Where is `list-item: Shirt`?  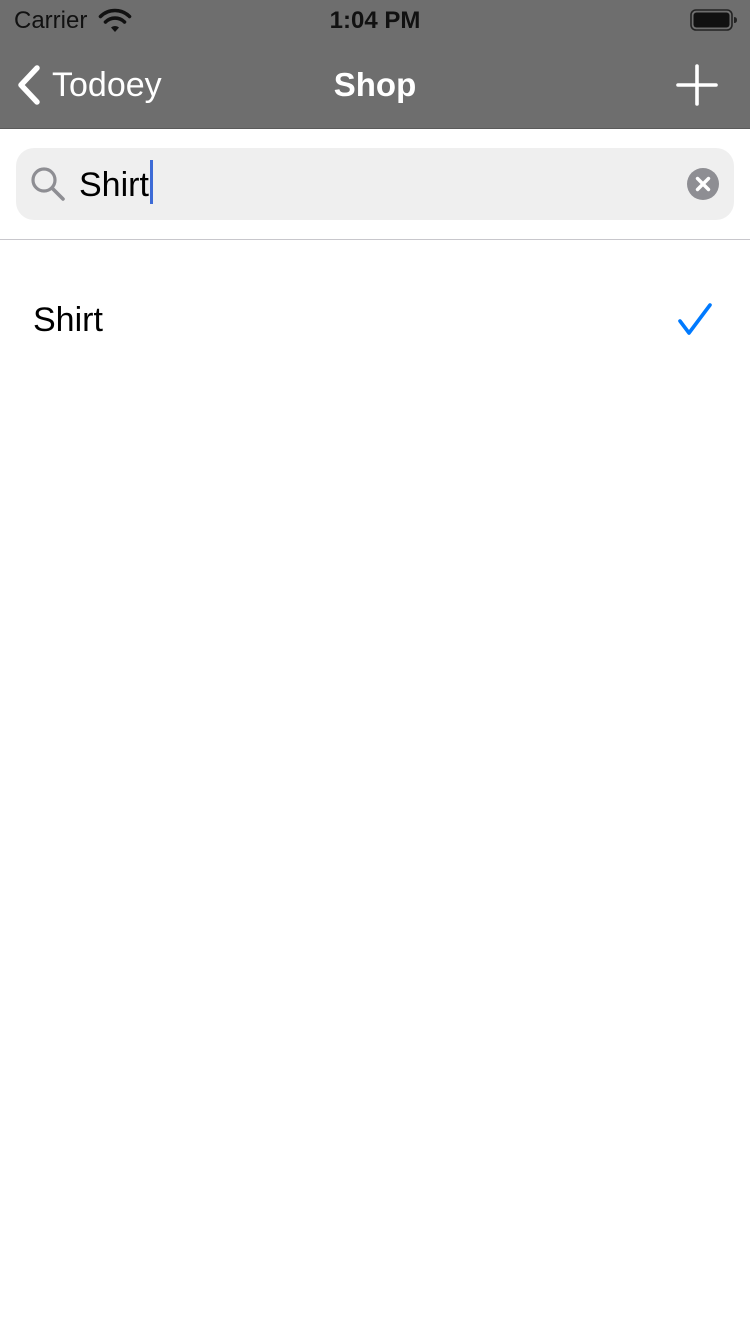 list-item: Shirt is located at coordinates (375, 320).